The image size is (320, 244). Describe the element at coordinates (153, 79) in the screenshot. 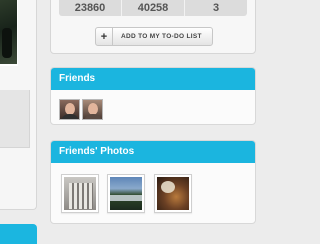

I see `friends-title: Friends` at that location.